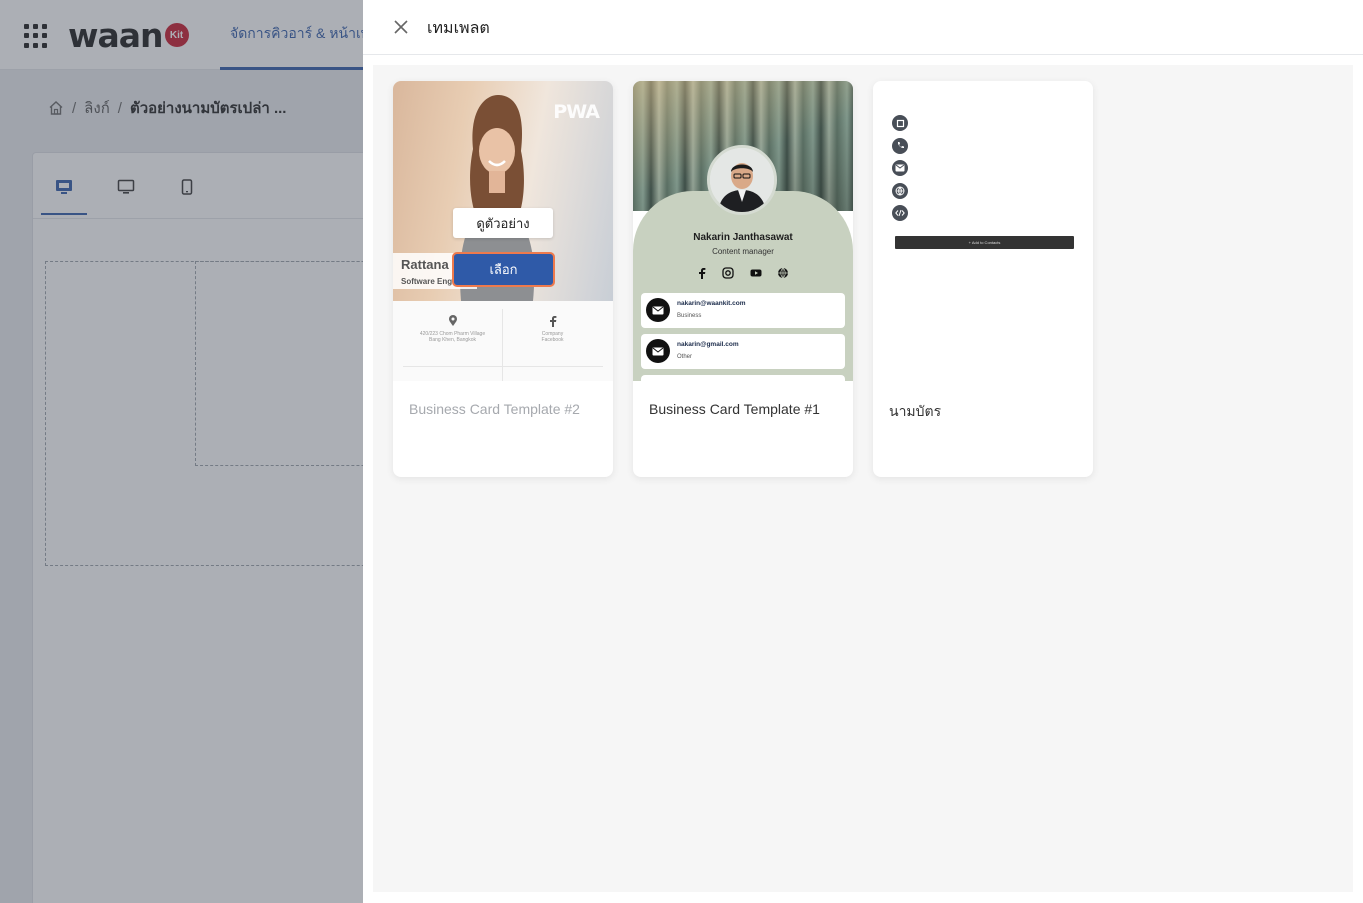 This screenshot has height=903, width=1363. What do you see at coordinates (900, 213) in the screenshot?
I see `code-icon` at bounding box center [900, 213].